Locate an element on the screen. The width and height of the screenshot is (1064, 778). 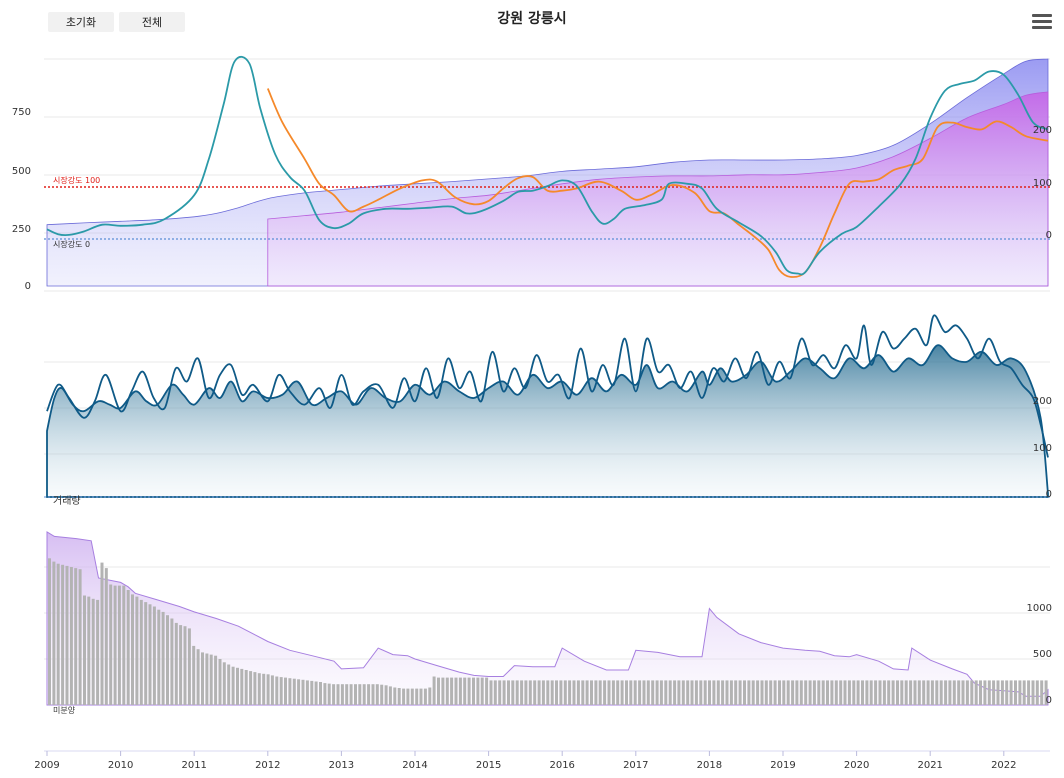
ref-high-label: 시장강도 100 is located at coordinates (76, 180).